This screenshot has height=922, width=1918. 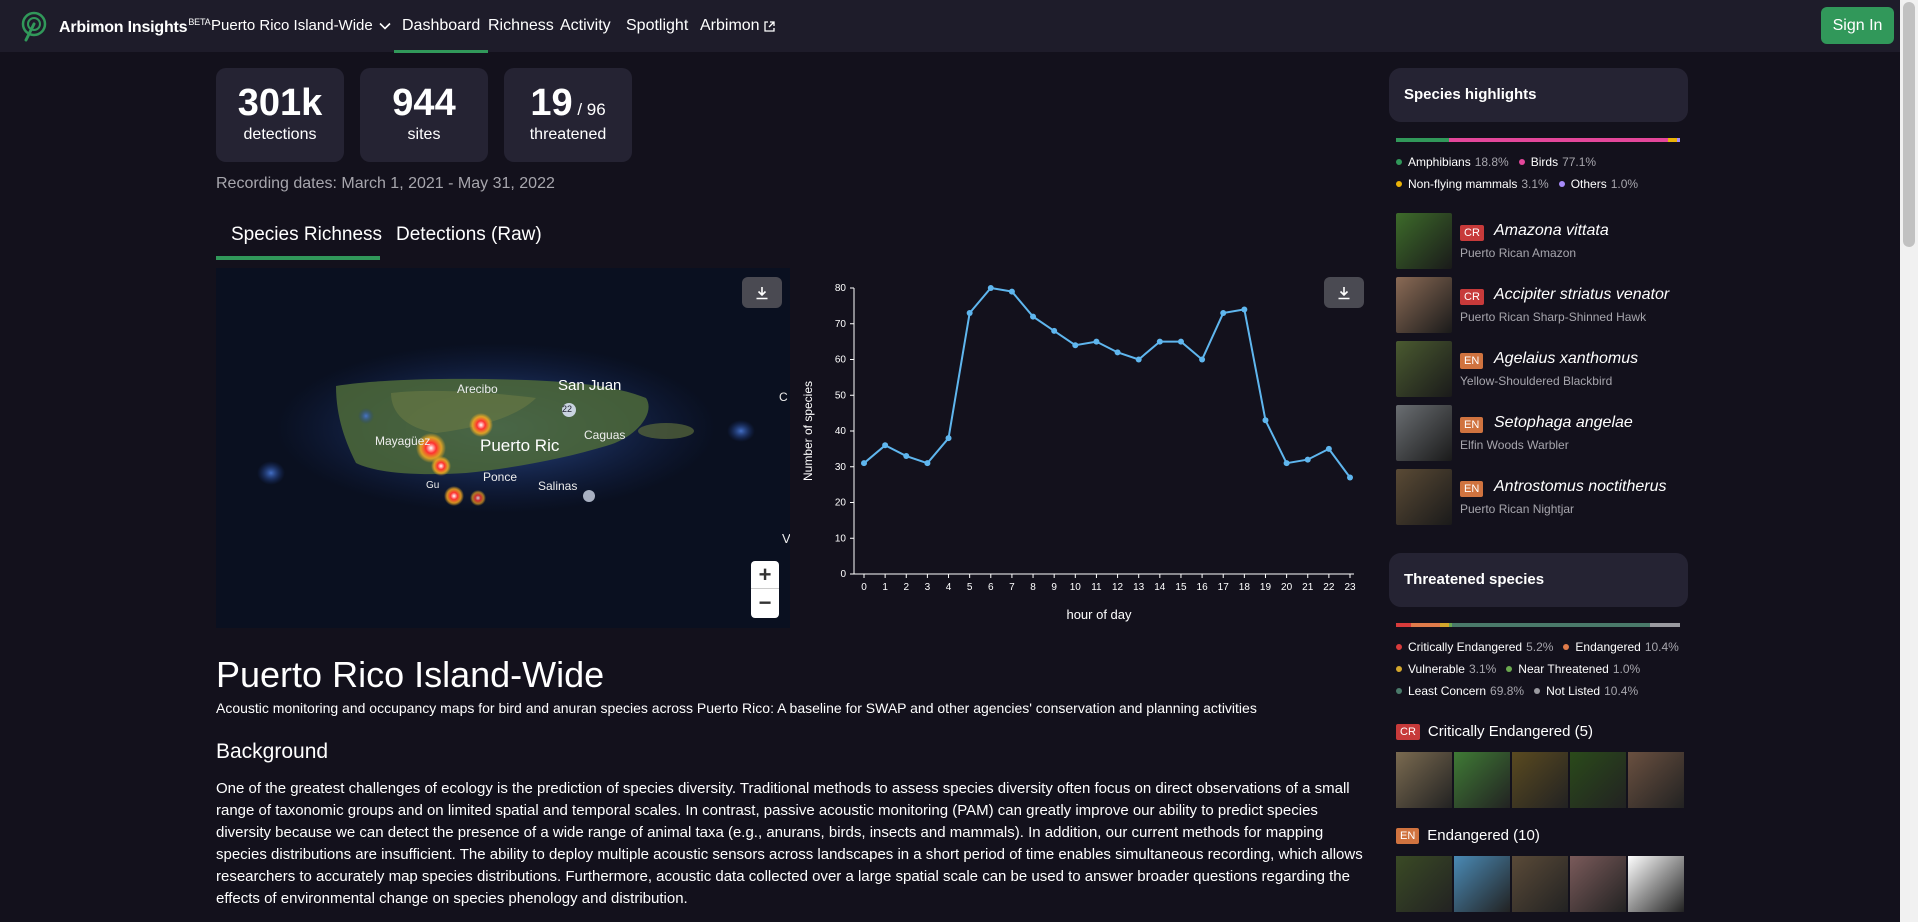 What do you see at coordinates (424, 103) in the screenshot?
I see `stat-sites-value: 944` at bounding box center [424, 103].